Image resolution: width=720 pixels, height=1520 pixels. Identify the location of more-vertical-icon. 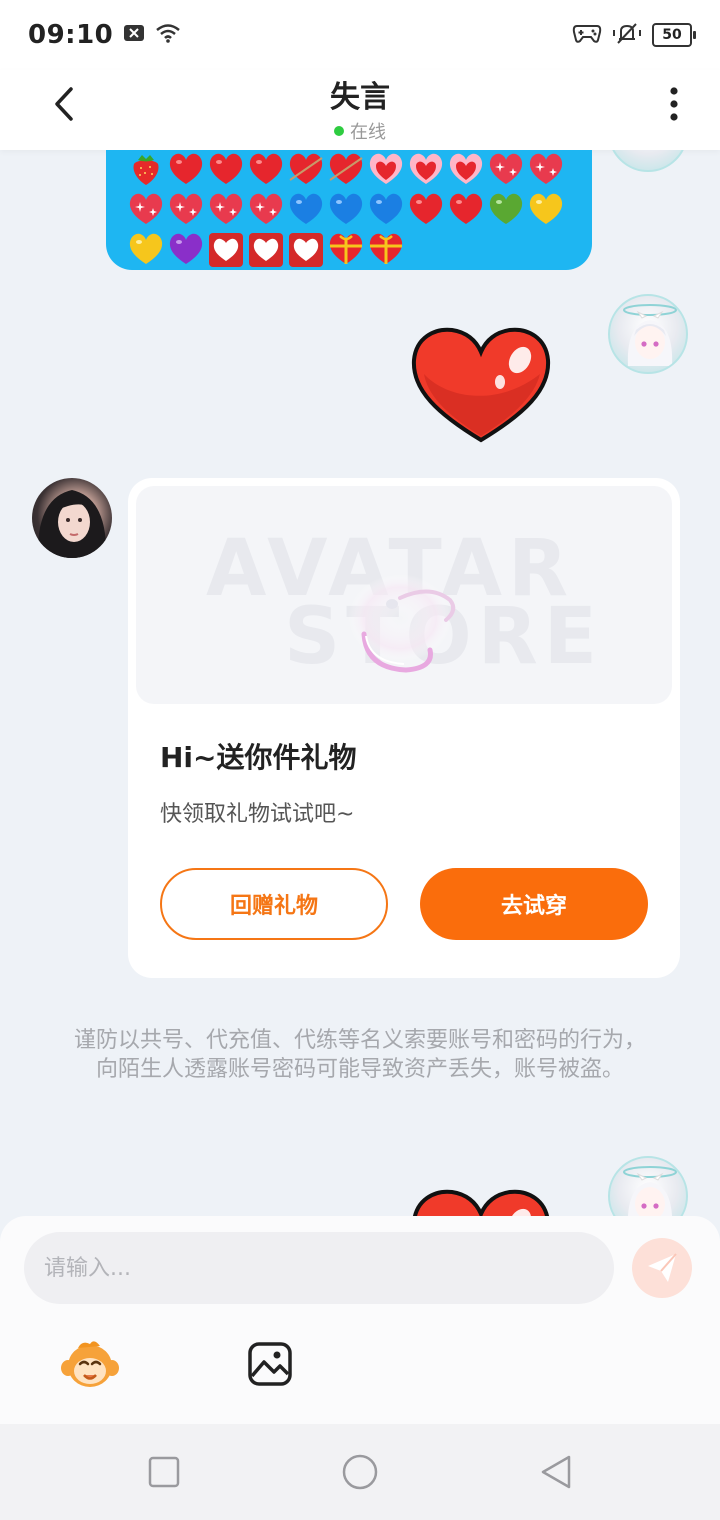
(674, 104).